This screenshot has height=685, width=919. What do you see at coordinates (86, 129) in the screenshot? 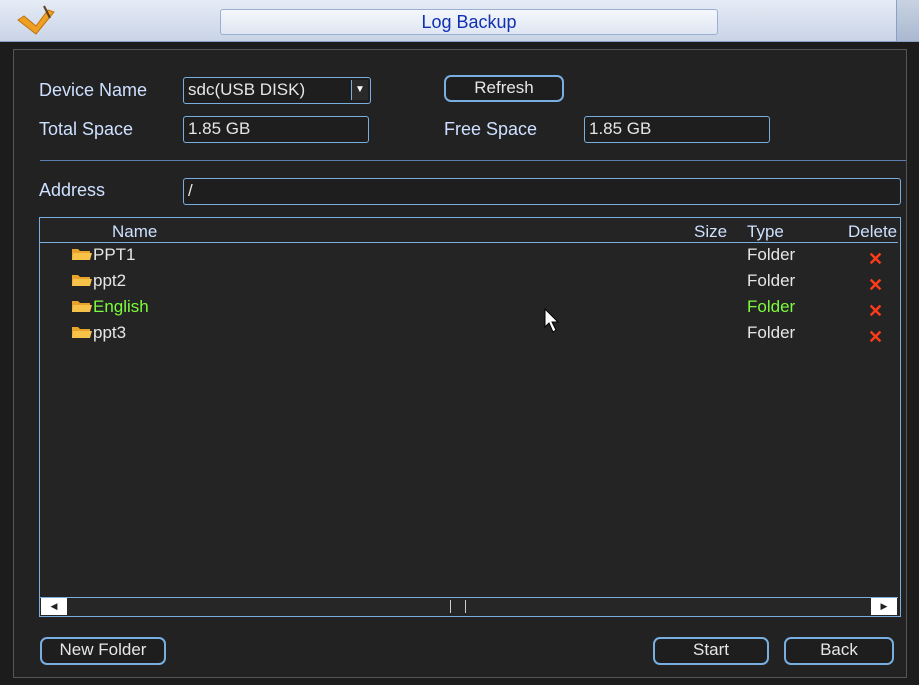
I see `total-space-label: Total Space` at bounding box center [86, 129].